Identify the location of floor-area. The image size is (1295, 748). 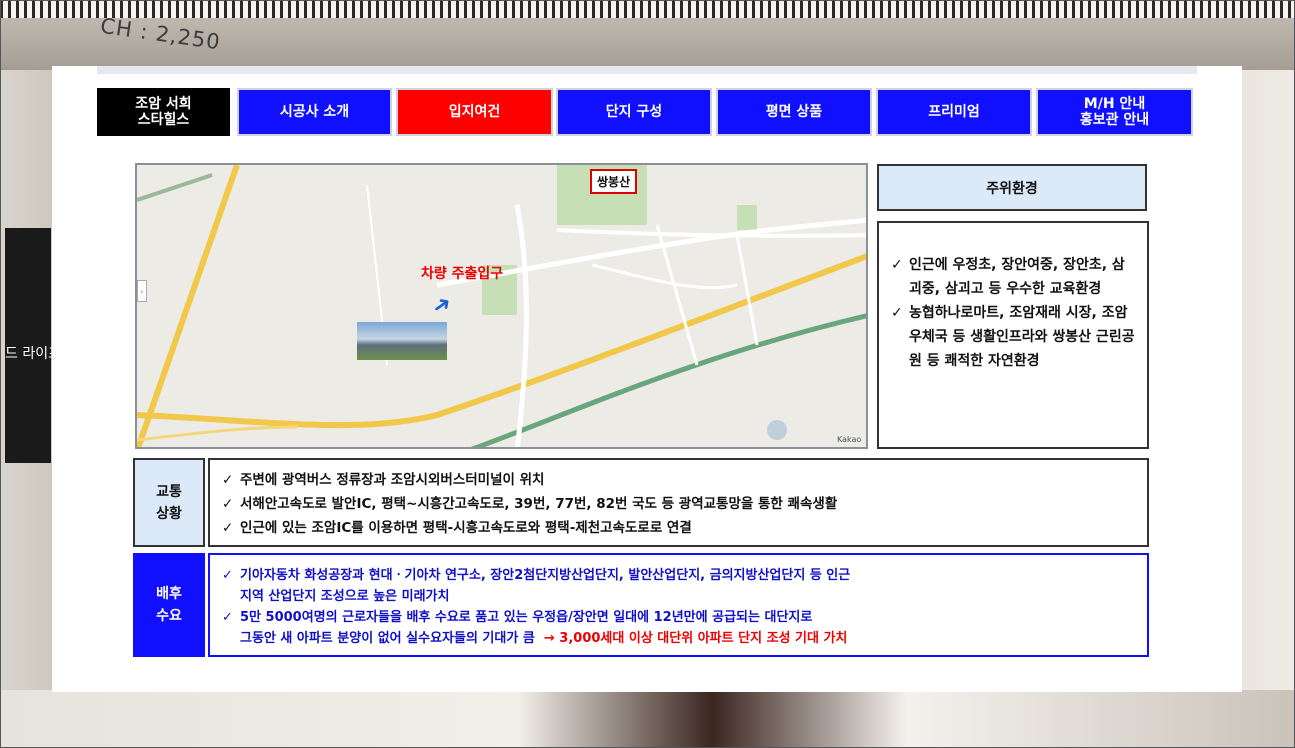
(647, 719).